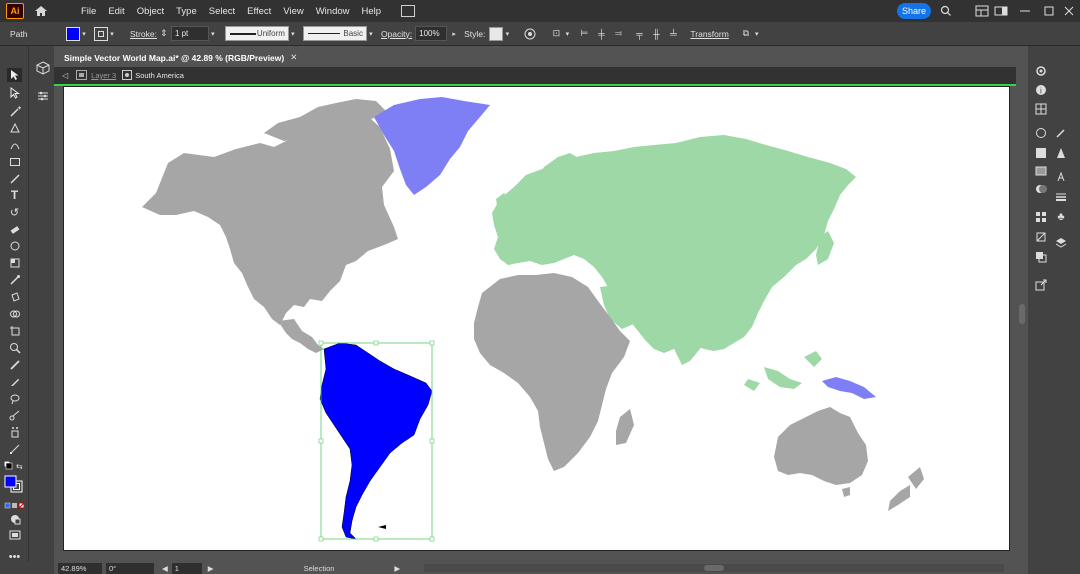  Describe the element at coordinates (301, 336) in the screenshot. I see `central-america` at that location.